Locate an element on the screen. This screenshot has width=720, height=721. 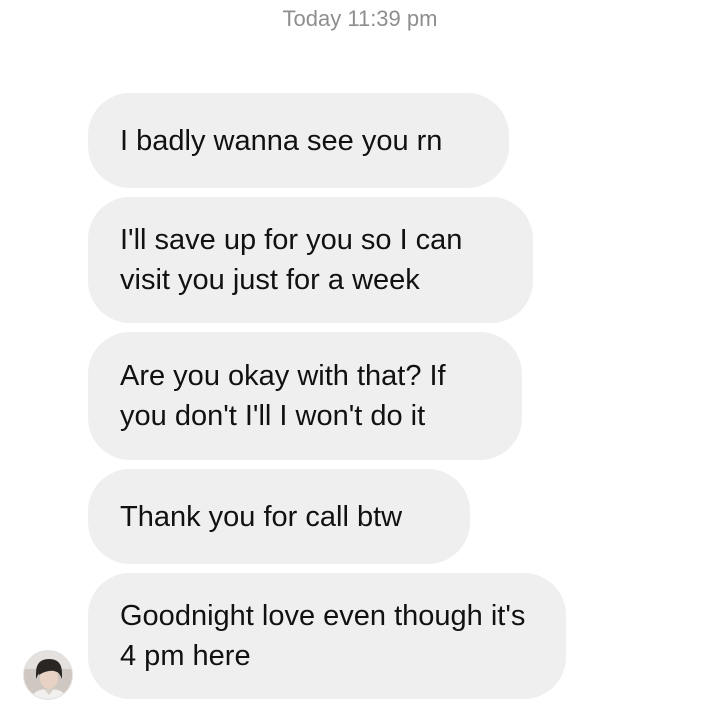
message-bubble: Thank you for call btw is located at coordinates (279, 516).